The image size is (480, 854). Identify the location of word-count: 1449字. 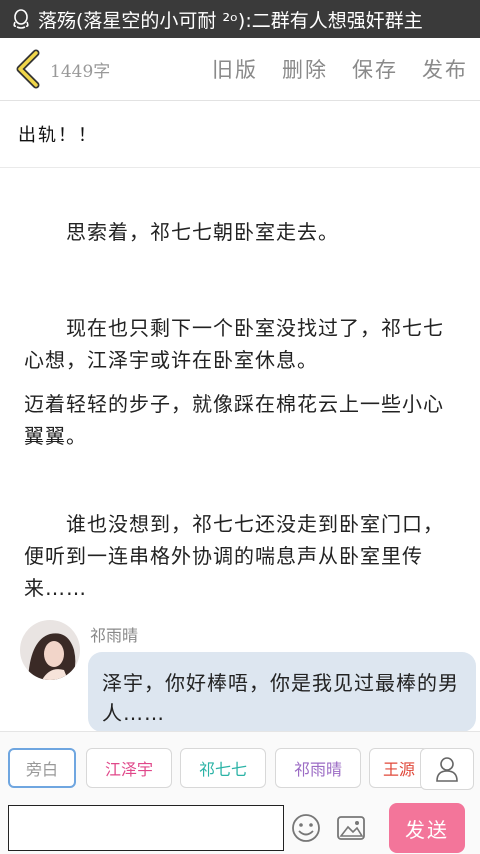
(80, 71).